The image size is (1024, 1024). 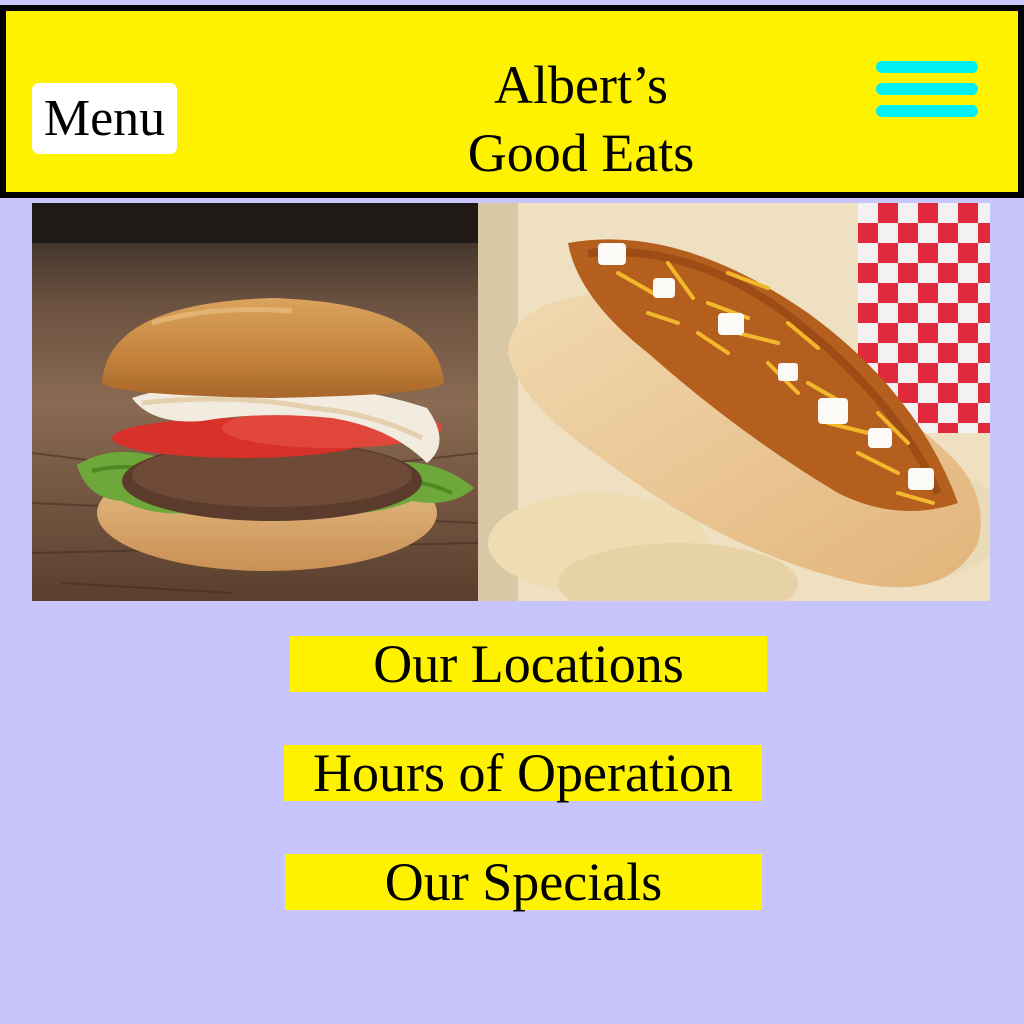 I want to click on menu-button-label: Menu, so click(x=104, y=118).